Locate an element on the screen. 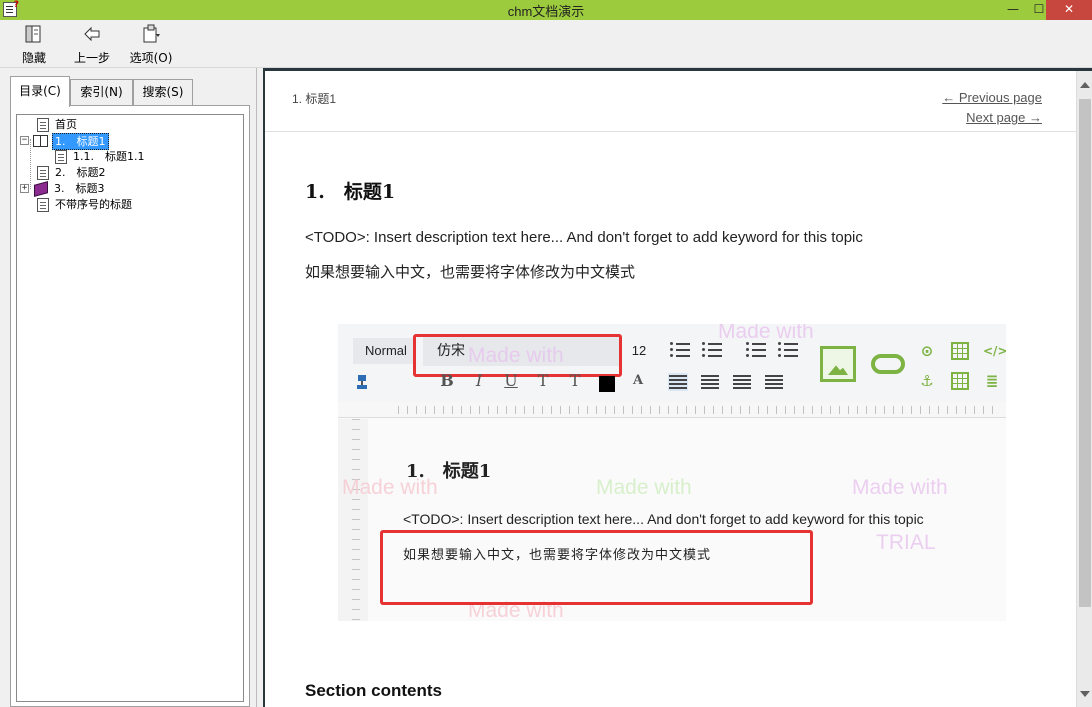 This screenshot has height=707, width=1092. bold-icon: B is located at coordinates (447, 380).